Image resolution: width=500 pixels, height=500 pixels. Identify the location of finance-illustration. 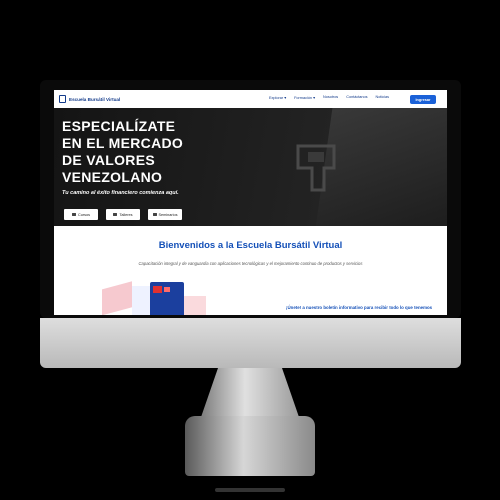
(154, 298).